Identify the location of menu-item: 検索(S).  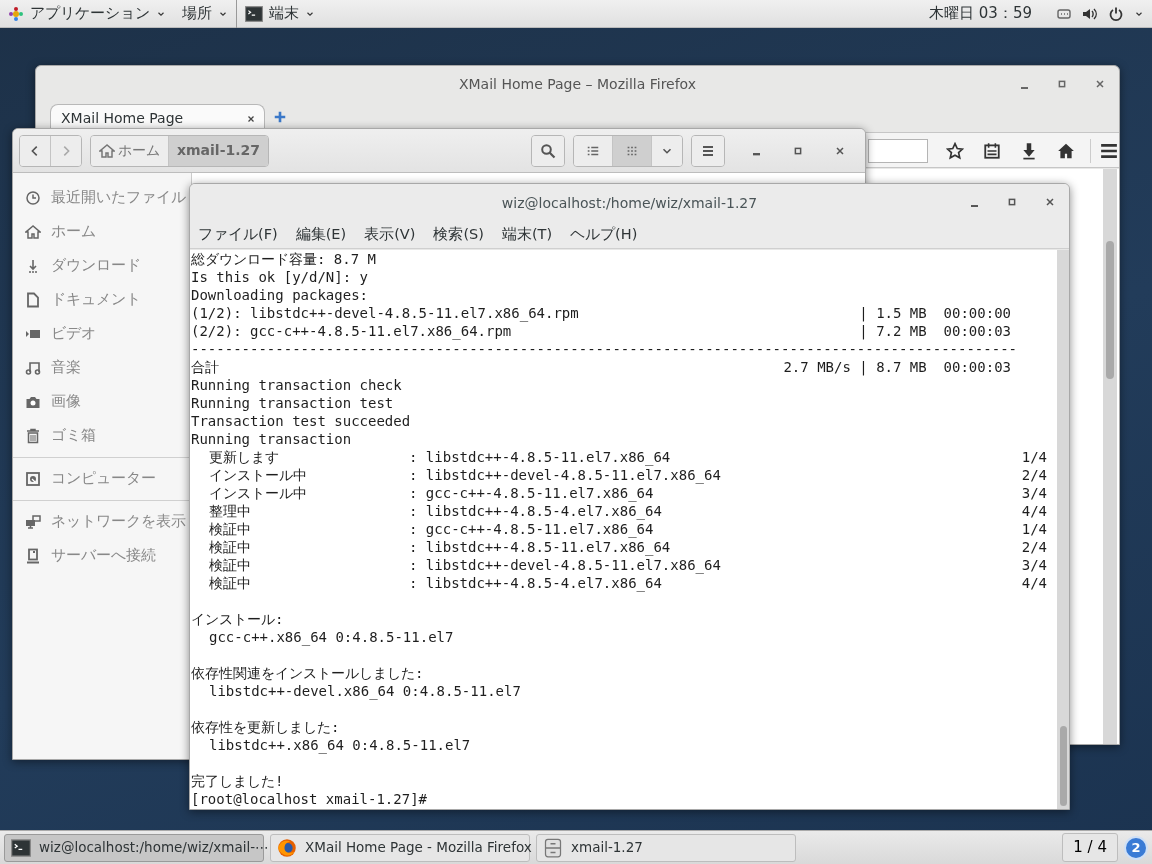
(458, 235).